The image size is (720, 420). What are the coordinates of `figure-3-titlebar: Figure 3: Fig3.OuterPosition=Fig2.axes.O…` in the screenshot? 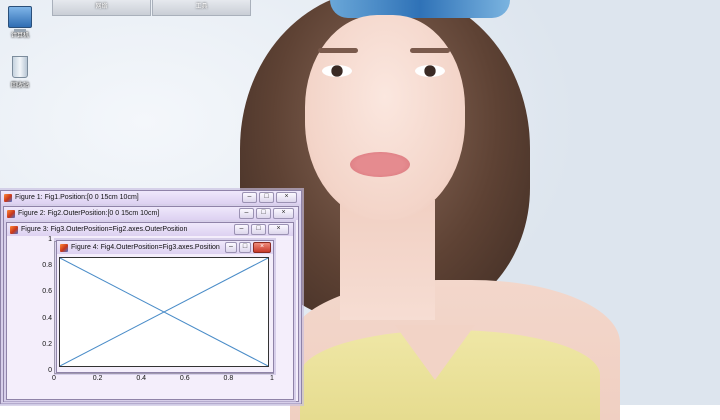 It's located at (150, 229).